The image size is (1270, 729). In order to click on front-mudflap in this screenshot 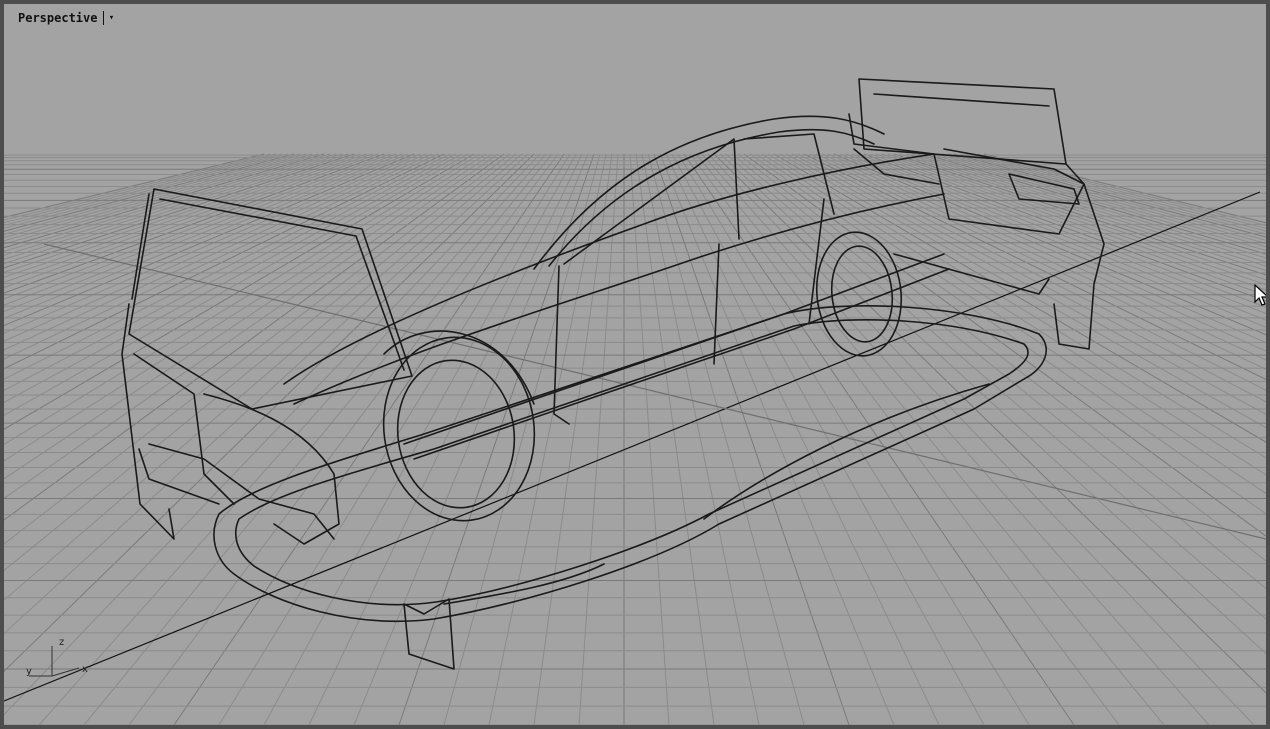, I will do `click(429, 634)`.